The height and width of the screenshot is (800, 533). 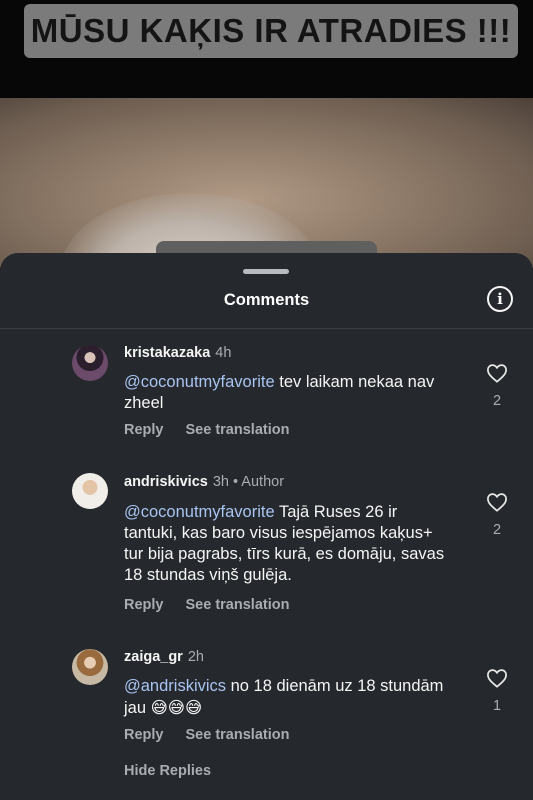 What do you see at coordinates (266, 328) in the screenshot?
I see `divider` at bounding box center [266, 328].